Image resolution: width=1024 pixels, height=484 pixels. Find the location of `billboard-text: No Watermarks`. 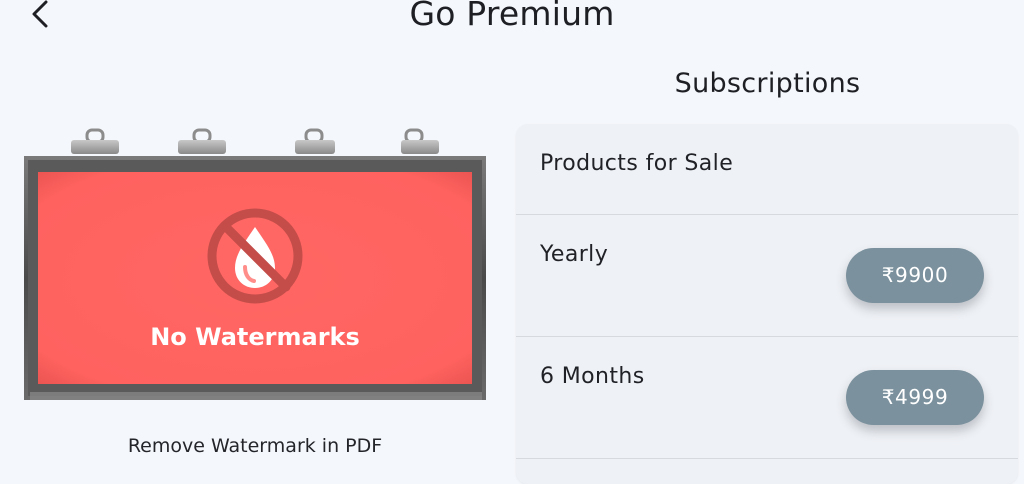

billboard-text: No Watermarks is located at coordinates (255, 337).